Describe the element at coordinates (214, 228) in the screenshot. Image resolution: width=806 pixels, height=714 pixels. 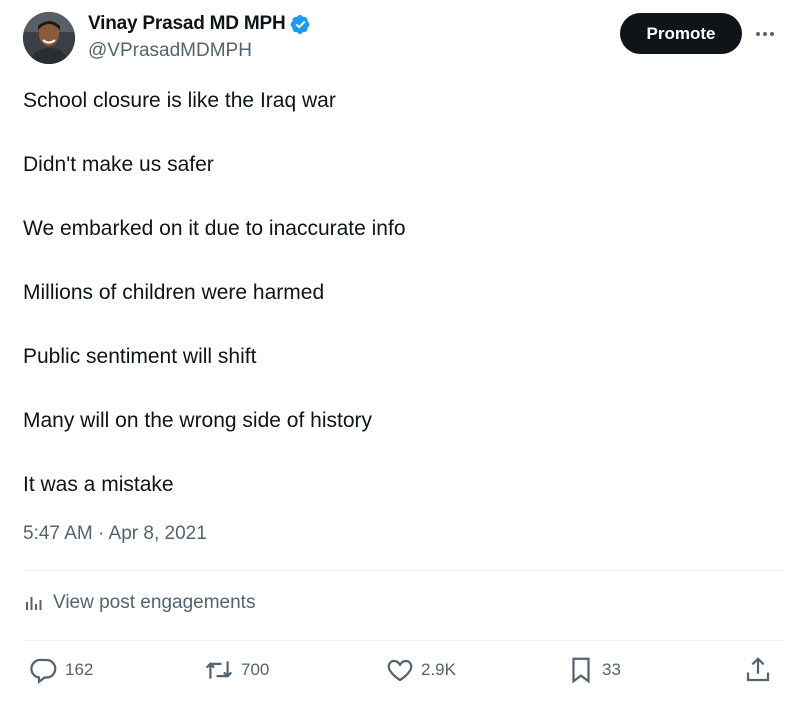
I see `tweet-line: We embarked on it due to inaccurate info` at that location.